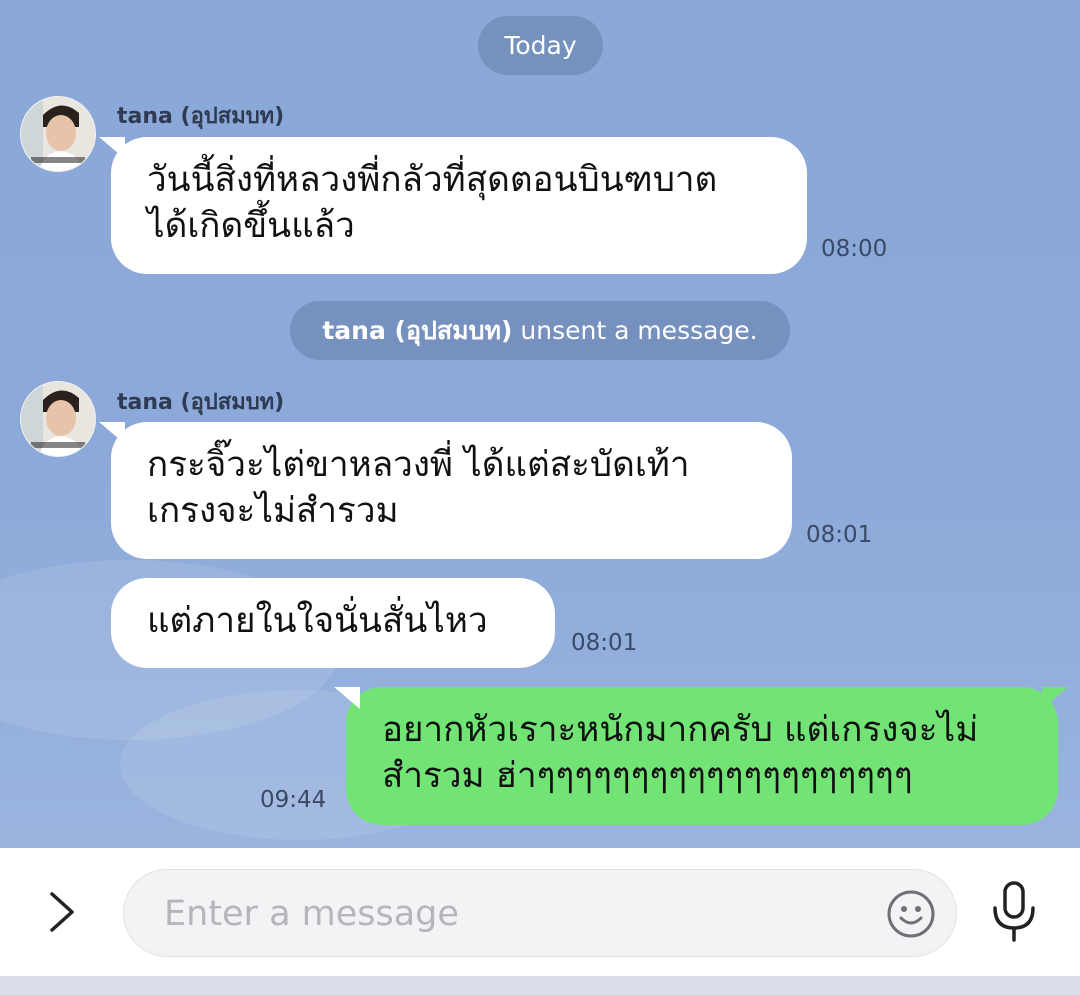 Image resolution: width=1080 pixels, height=995 pixels. I want to click on message-text-line: เกรงจะไม่สำรวม, so click(273, 511).